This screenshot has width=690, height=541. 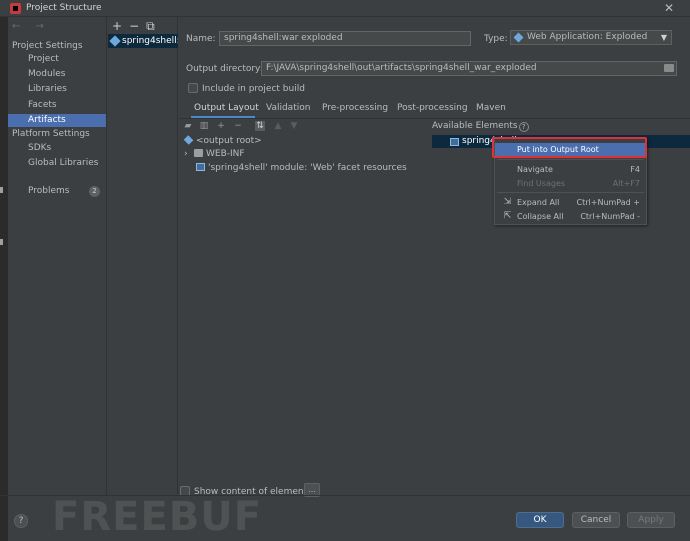 I want to click on available-elements-title: Available Elements?, so click(x=480, y=126).